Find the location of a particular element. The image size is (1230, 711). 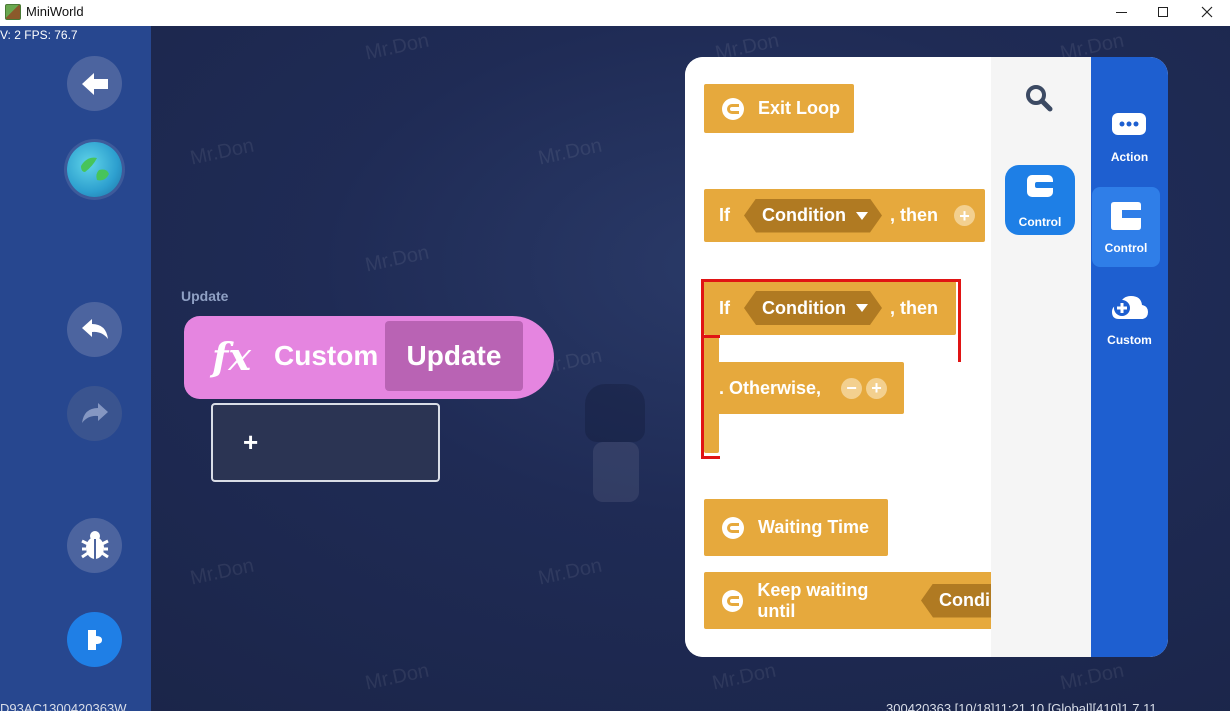

block-label: Exit Loop is located at coordinates (799, 108).